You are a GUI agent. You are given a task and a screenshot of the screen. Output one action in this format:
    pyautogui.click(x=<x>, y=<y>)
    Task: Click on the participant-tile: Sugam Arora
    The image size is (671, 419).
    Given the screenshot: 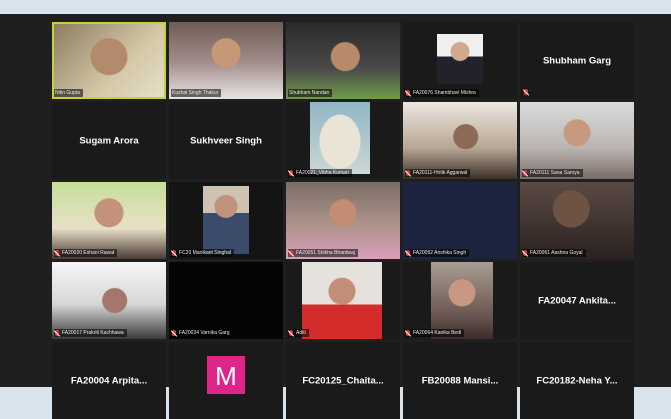 What is the action you would take?
    pyautogui.click(x=109, y=140)
    